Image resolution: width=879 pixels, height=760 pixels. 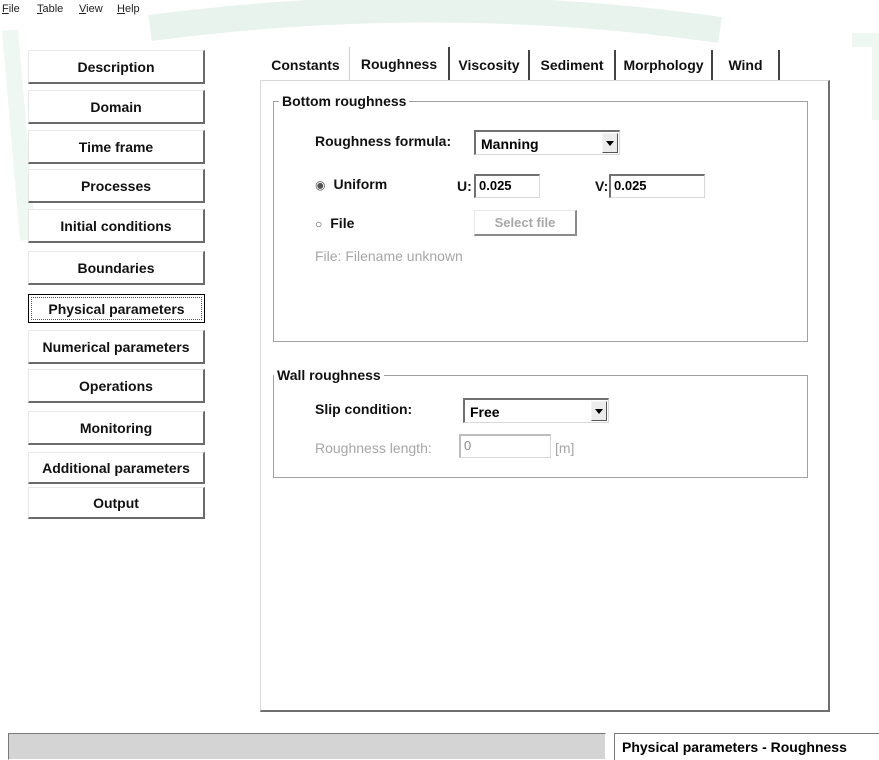 What do you see at coordinates (540, 426) in the screenshot?
I see `wall-roughness-group` at bounding box center [540, 426].